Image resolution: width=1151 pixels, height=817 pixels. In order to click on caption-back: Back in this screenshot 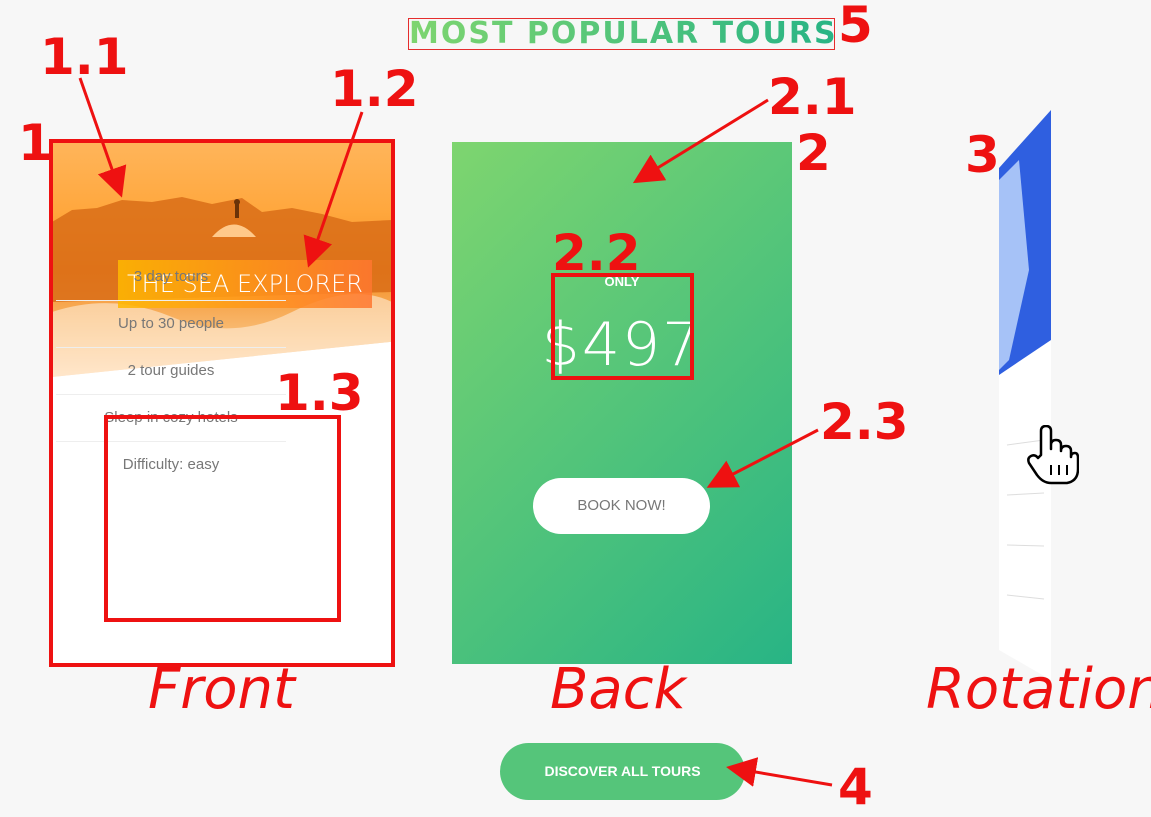, I will do `click(618, 689)`.